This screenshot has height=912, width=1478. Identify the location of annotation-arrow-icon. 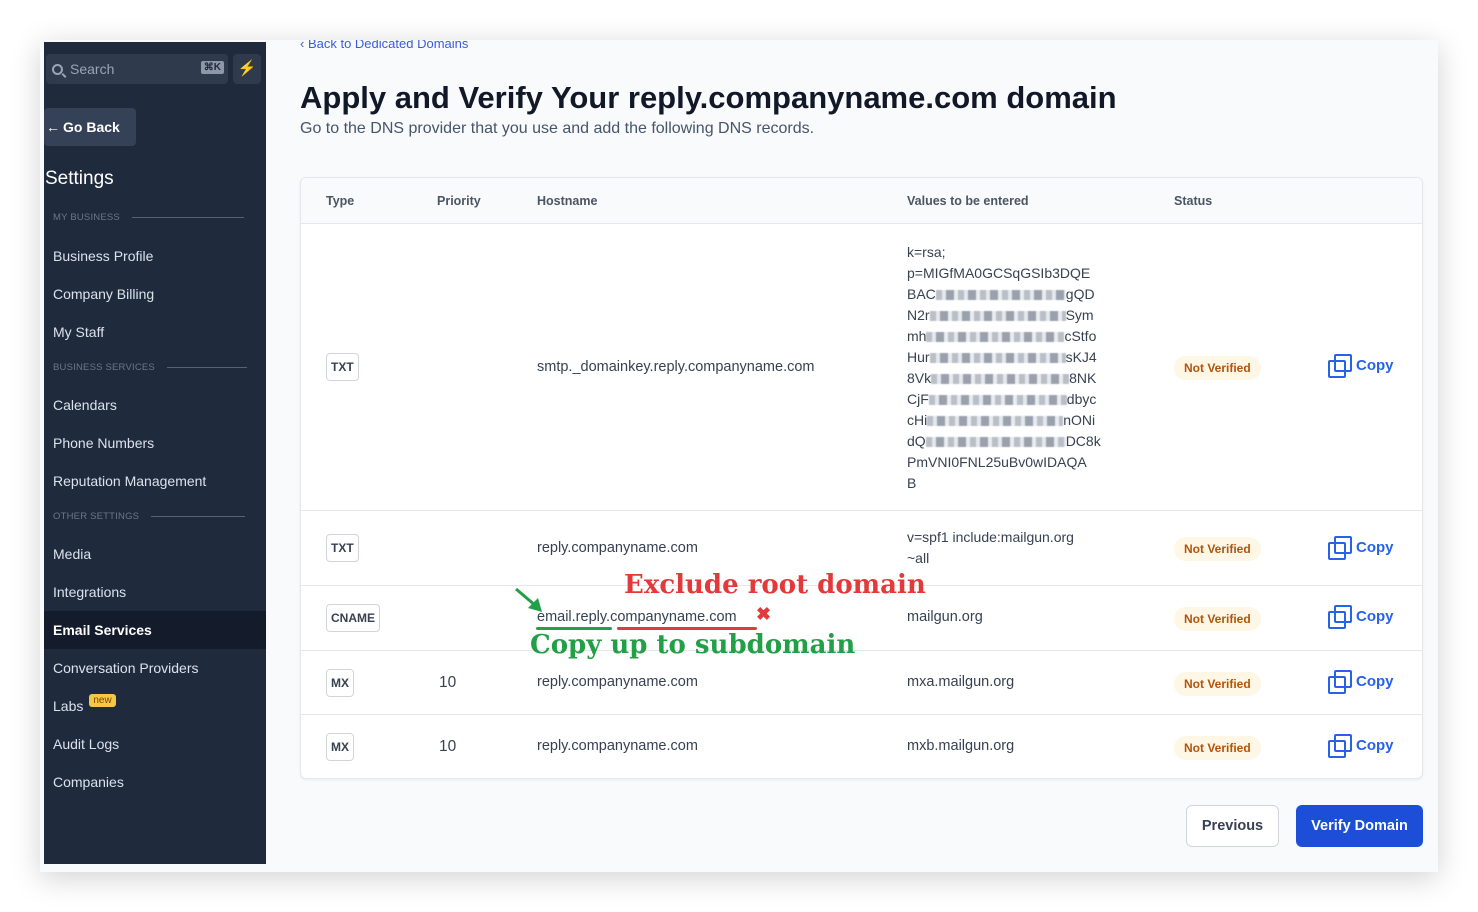
(528, 599).